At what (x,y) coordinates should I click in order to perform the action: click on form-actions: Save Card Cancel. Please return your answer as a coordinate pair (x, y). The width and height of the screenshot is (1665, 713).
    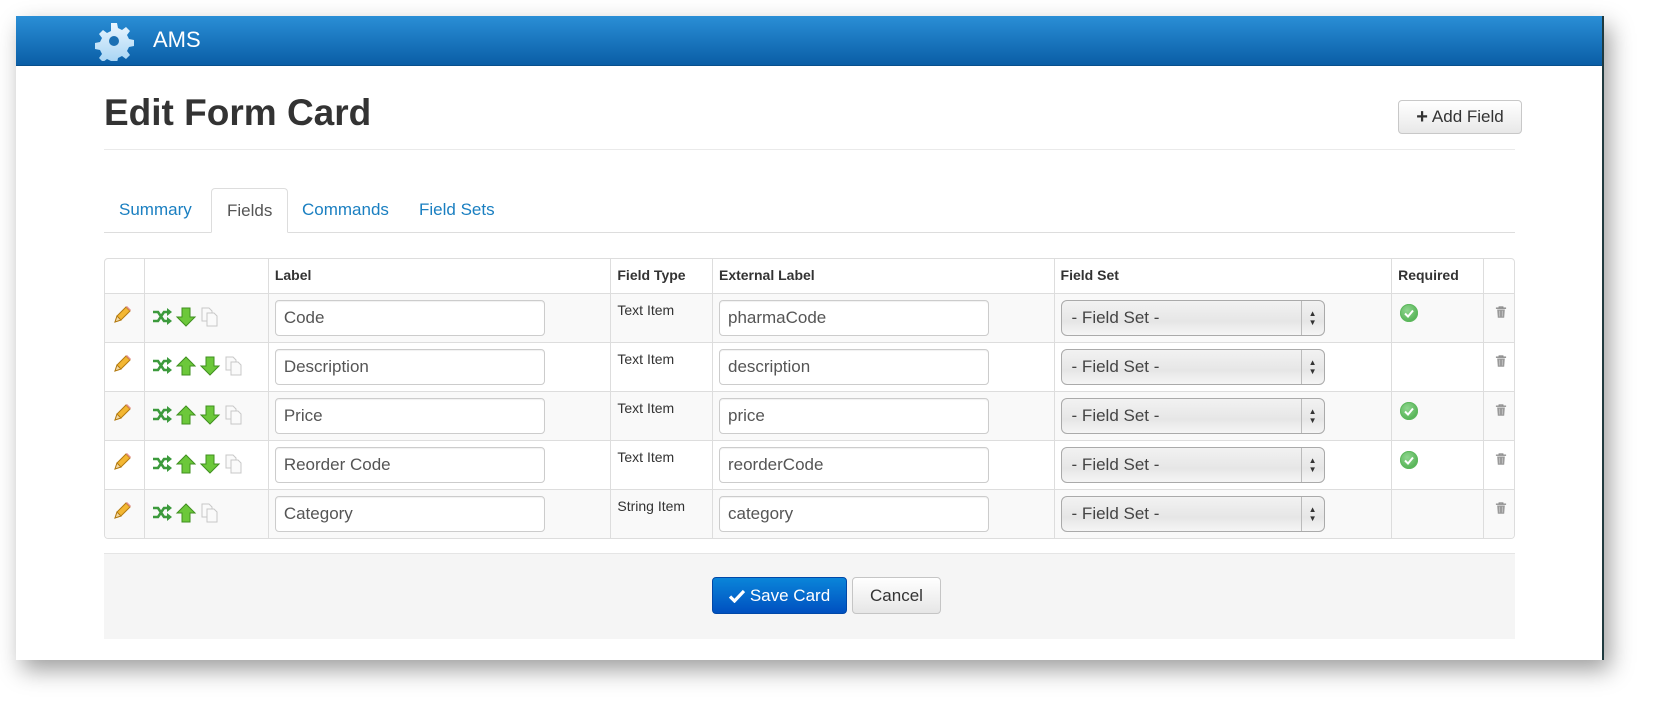
    Looking at the image, I should click on (809, 596).